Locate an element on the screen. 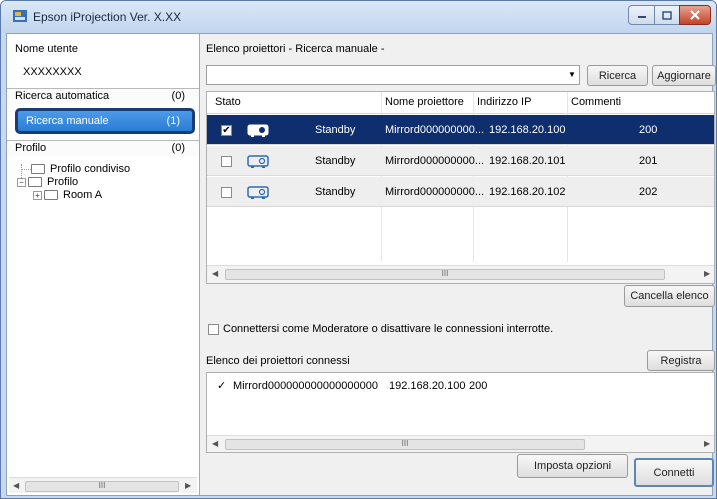 This screenshot has height=499, width=717. user-name-label: Nome utente is located at coordinates (46, 49).